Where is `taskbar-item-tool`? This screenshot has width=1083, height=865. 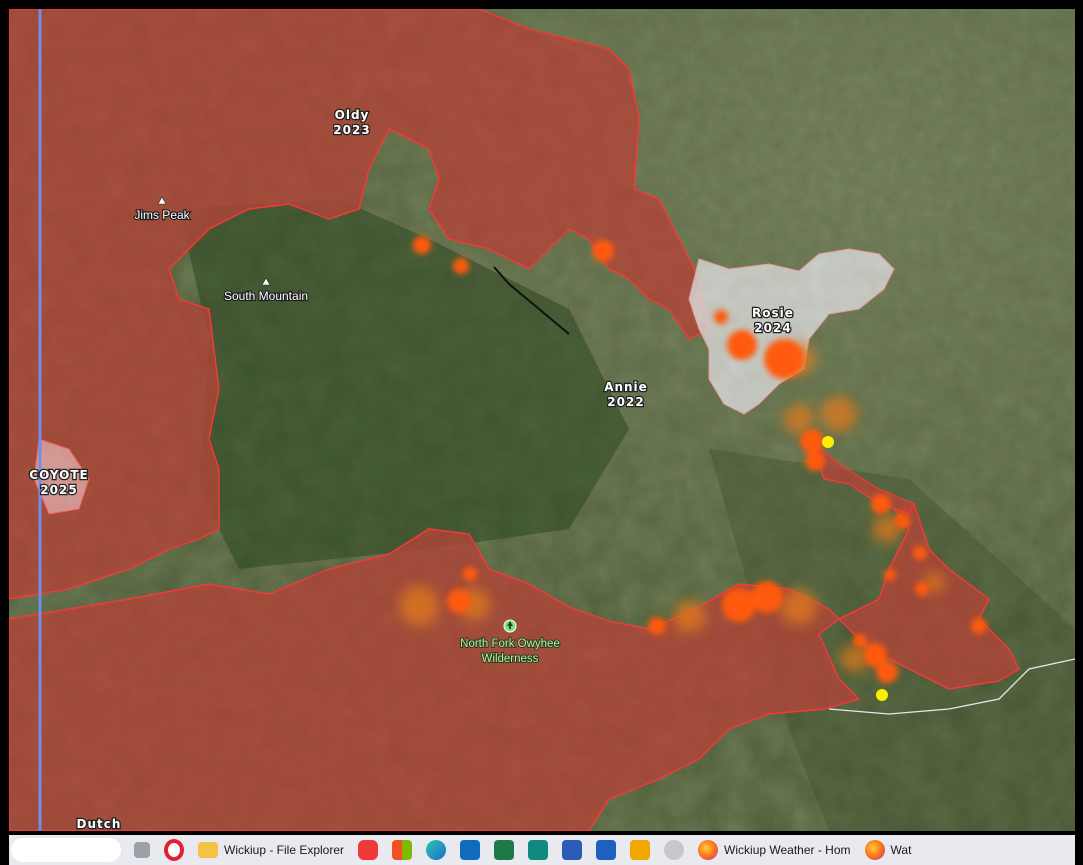 taskbar-item-tool is located at coordinates (674, 850).